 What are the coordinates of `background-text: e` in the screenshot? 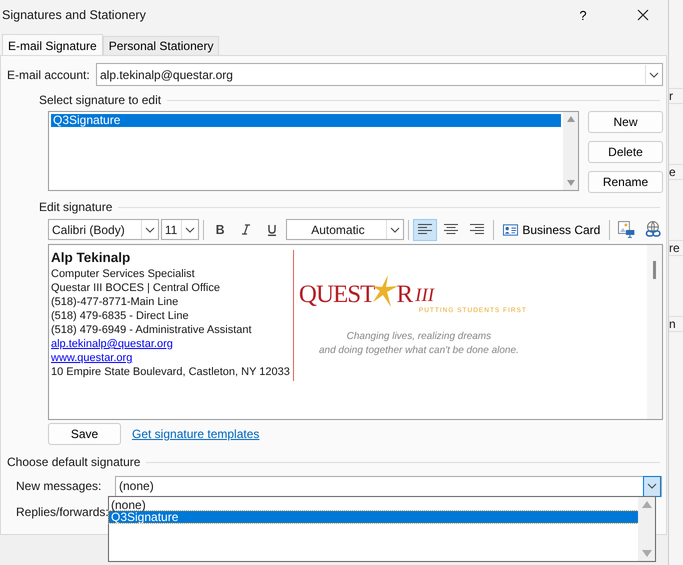 It's located at (676, 172).